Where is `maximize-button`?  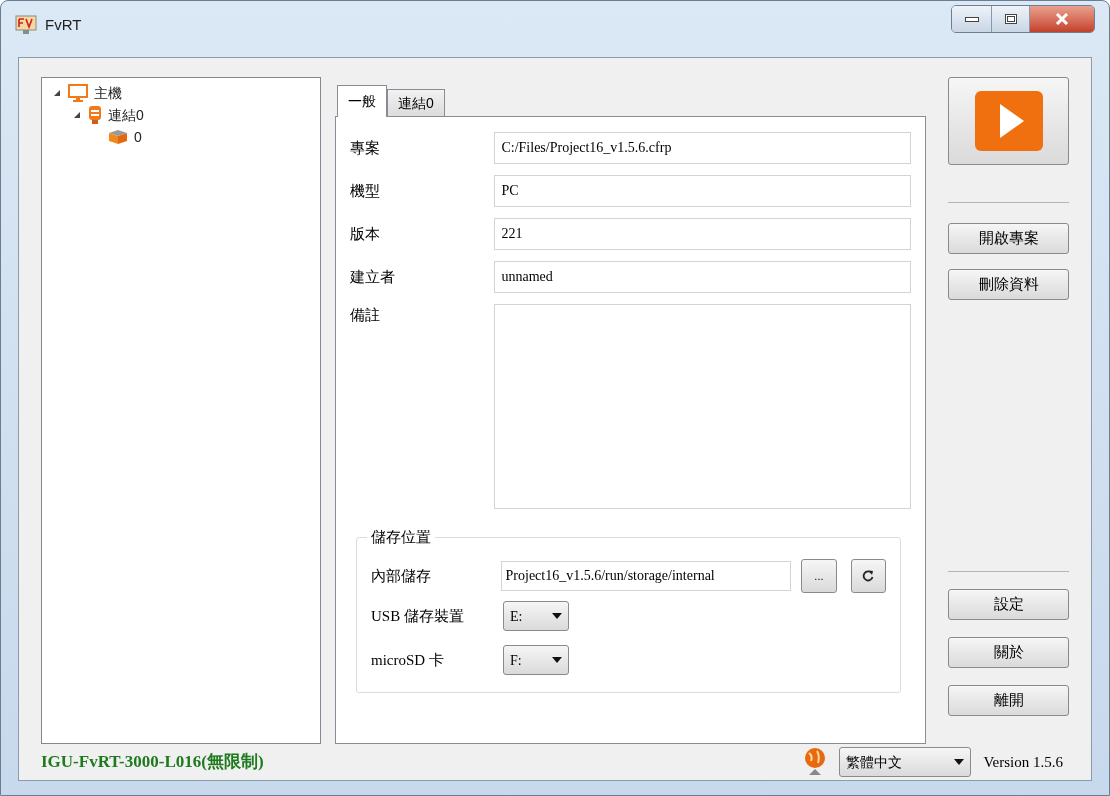 maximize-button is located at coordinates (1011, 19).